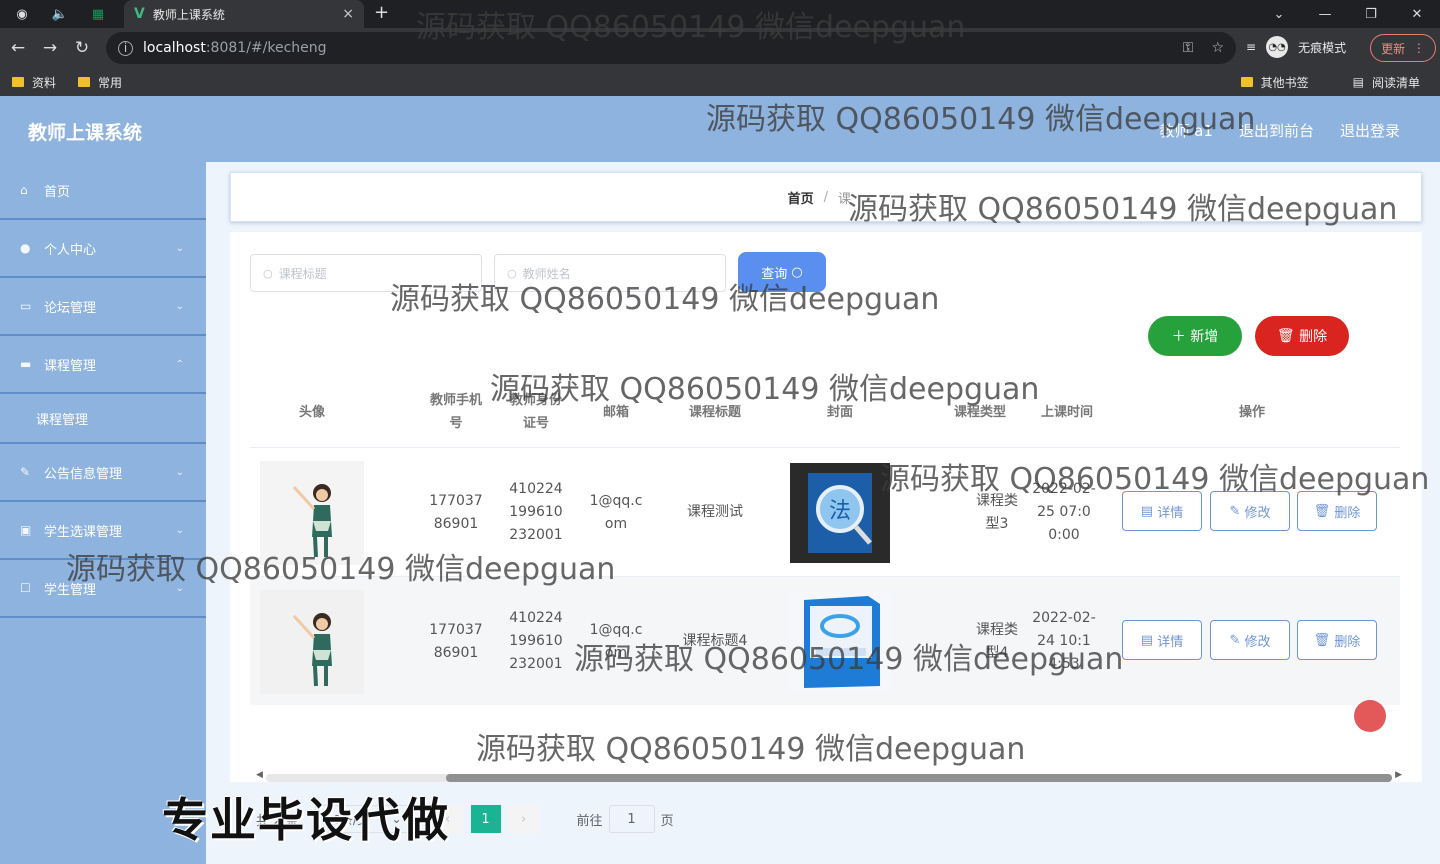 This screenshot has height=864, width=1440. Describe the element at coordinates (1170, 513) in the screenshot. I see `detail-label: 详情` at that location.